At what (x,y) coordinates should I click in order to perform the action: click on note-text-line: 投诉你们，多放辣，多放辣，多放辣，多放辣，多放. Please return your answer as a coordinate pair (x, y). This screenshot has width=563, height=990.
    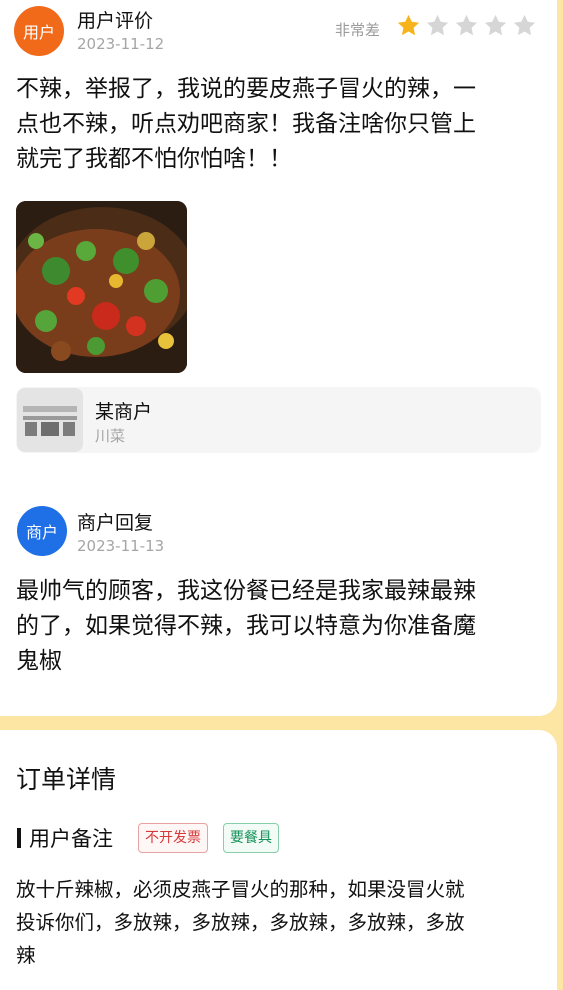
    Looking at the image, I should click on (240, 922).